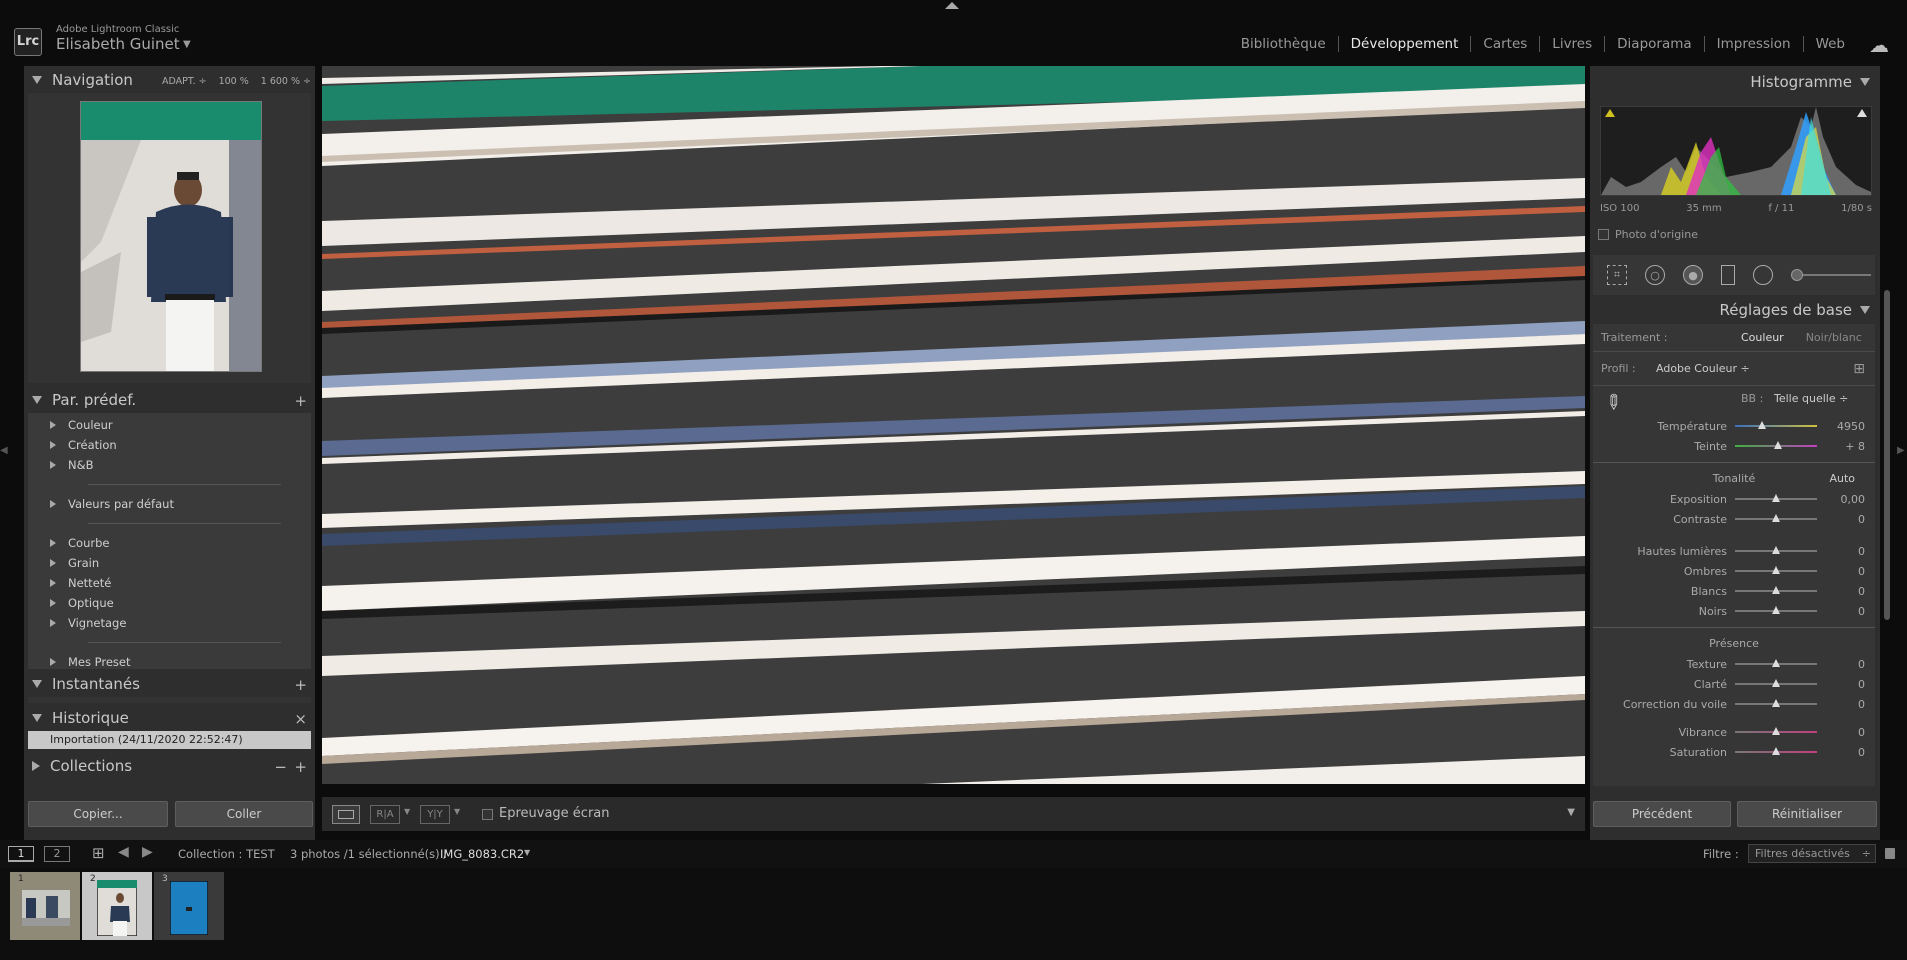 The image size is (1907, 960). I want to click on auto-tone-button: Auto, so click(1842, 478).